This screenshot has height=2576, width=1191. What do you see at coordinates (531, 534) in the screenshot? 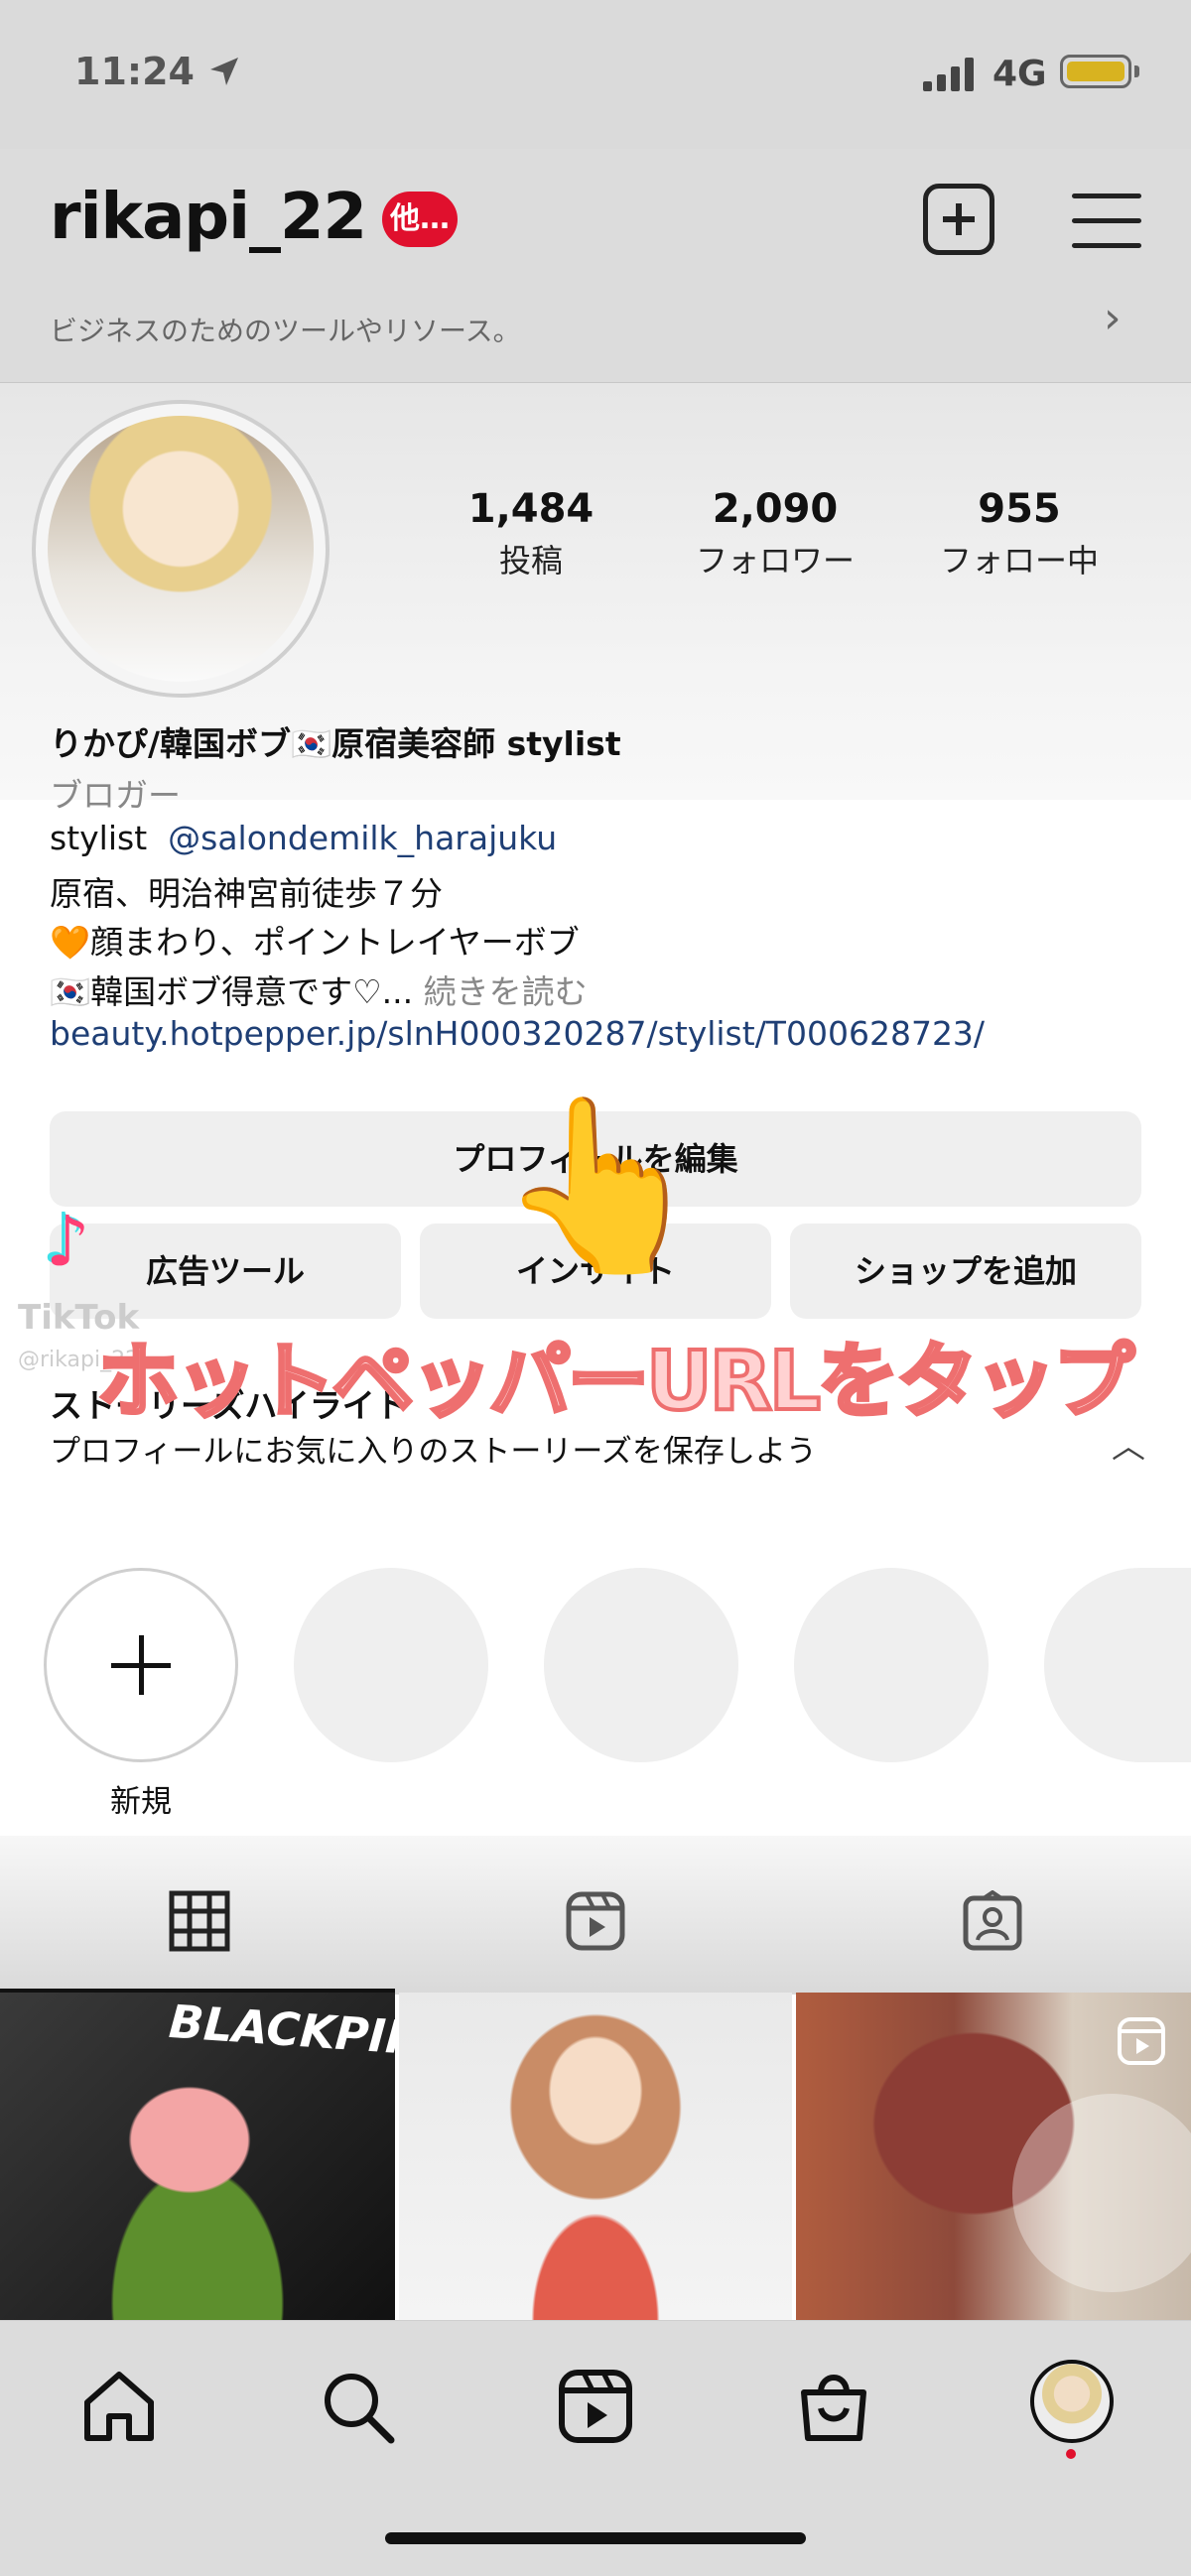
I see `stat-posts: 1,484 投稿` at bounding box center [531, 534].